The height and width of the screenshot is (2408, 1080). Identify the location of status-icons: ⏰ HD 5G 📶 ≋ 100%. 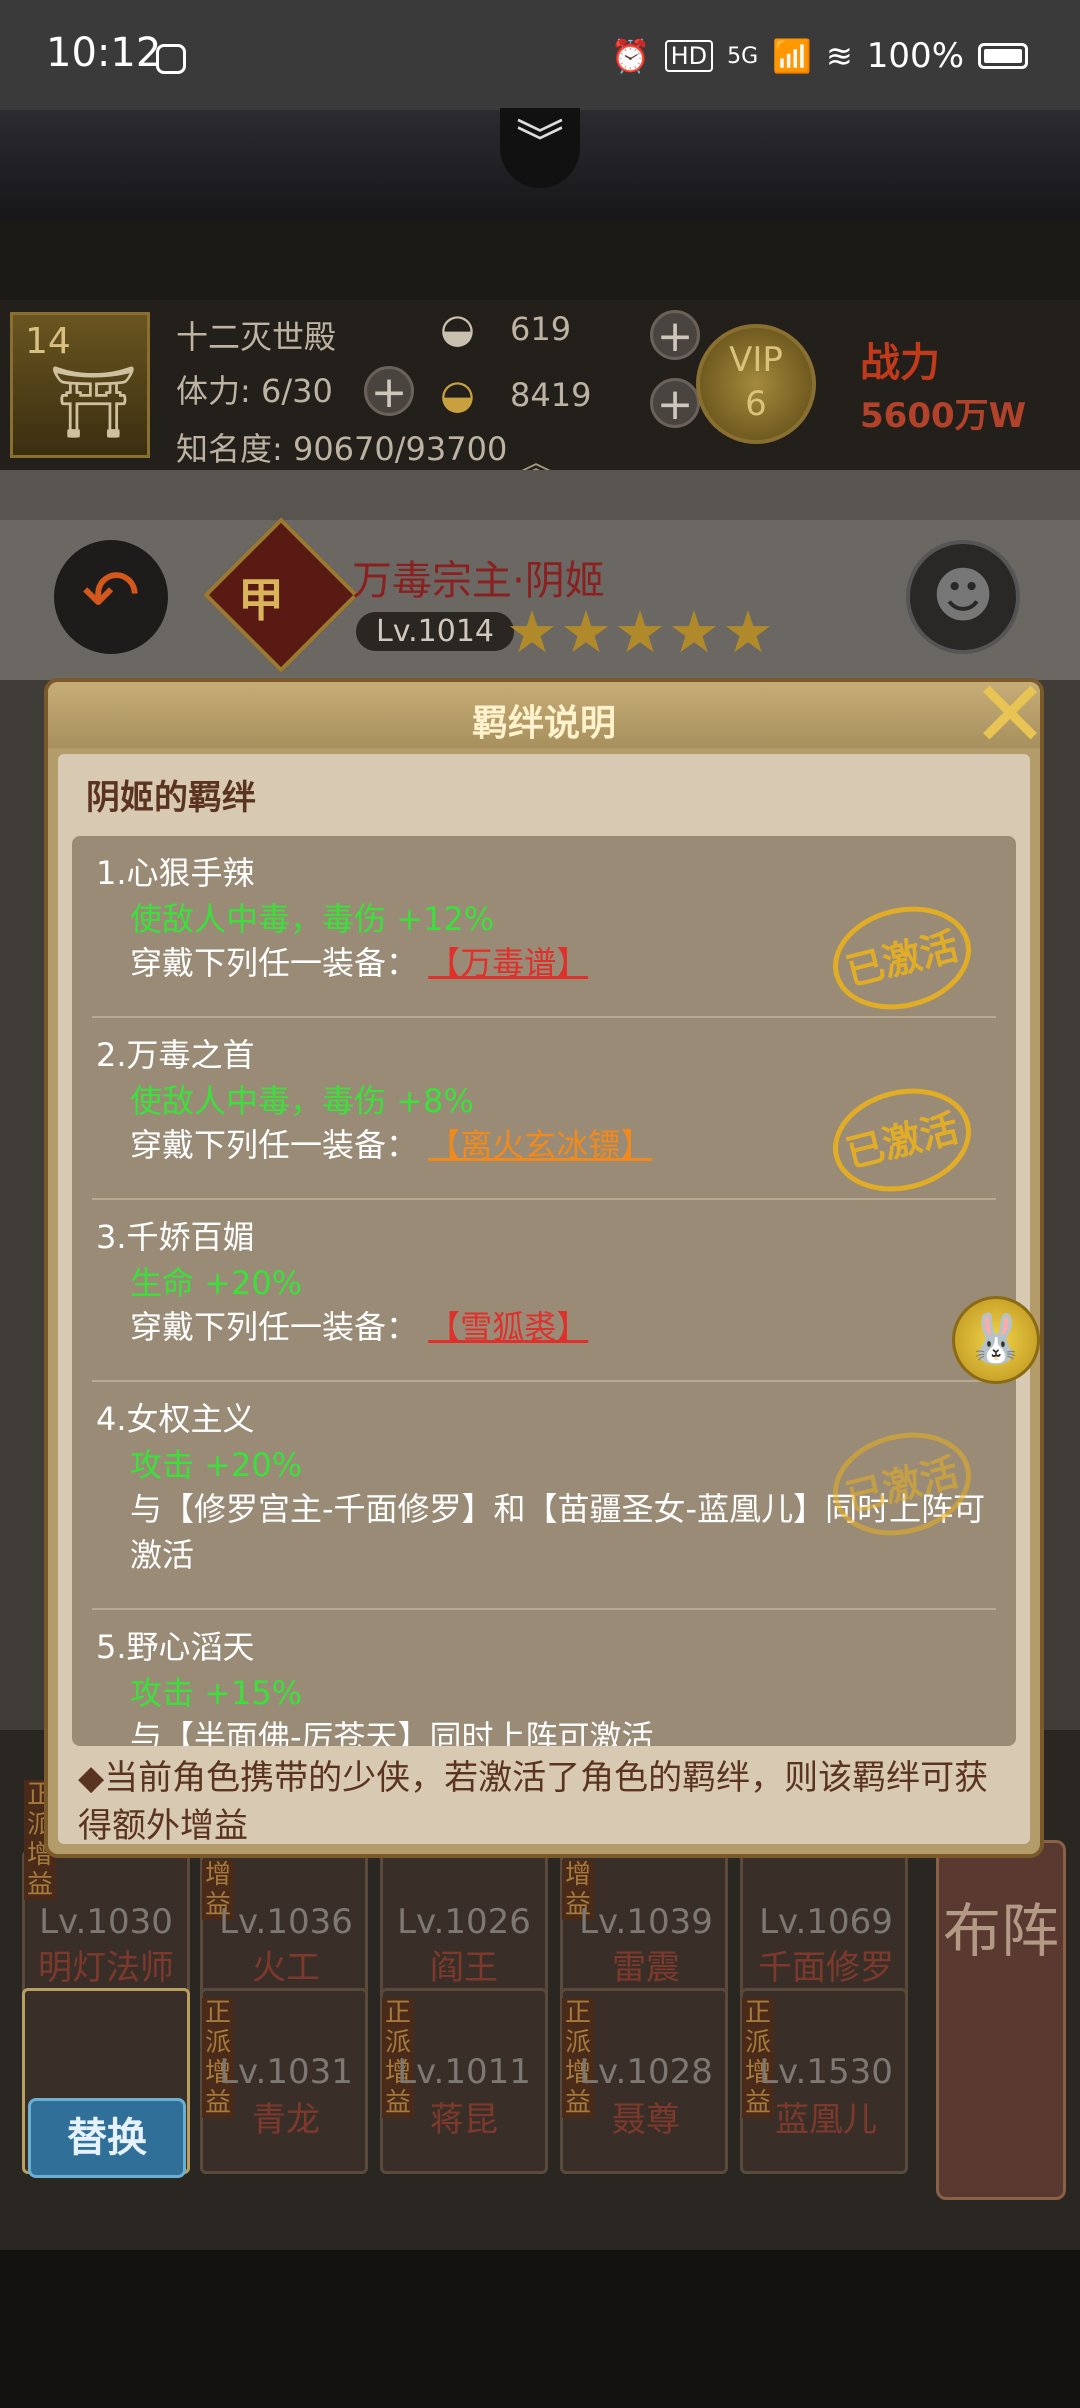
(819, 56).